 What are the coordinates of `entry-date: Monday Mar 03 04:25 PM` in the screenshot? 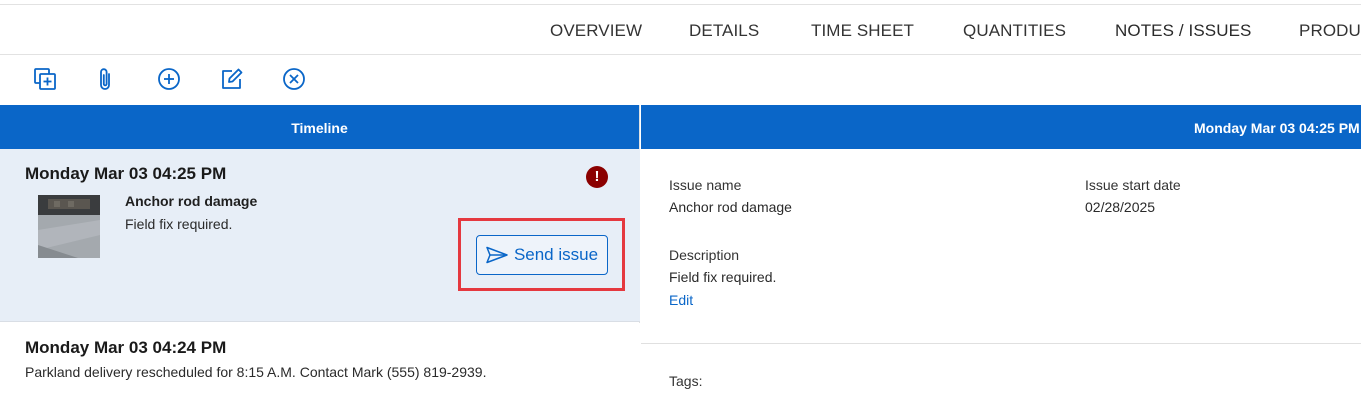 It's located at (126, 173).